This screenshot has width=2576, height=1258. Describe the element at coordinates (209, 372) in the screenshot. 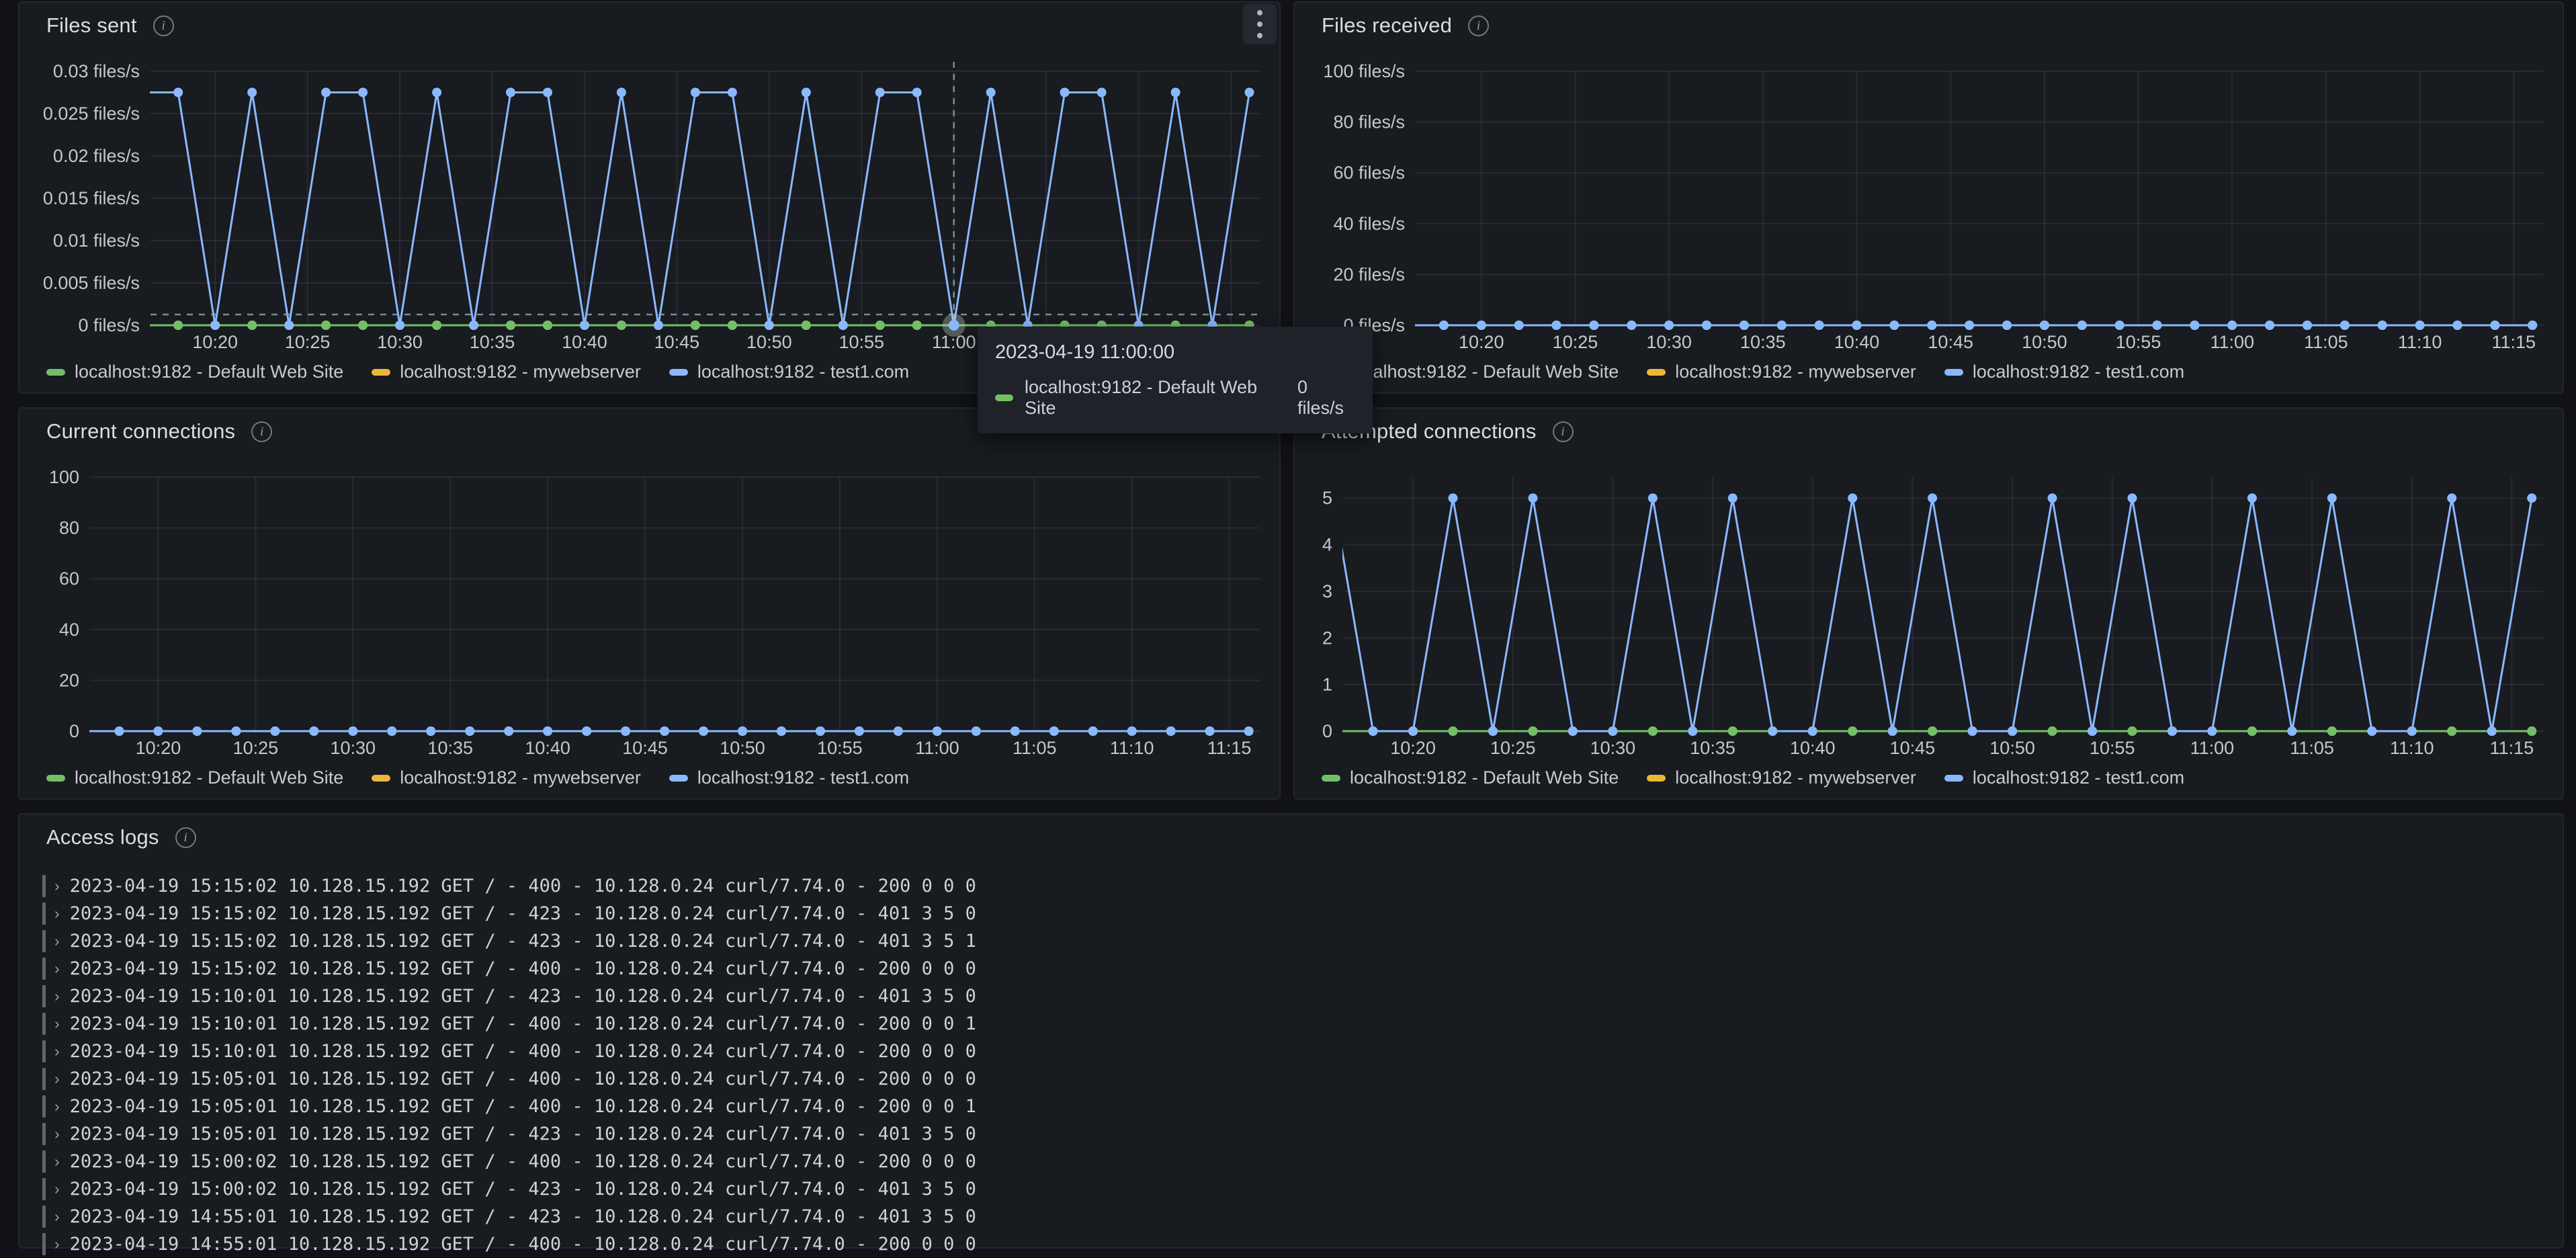

I see `legend-label: localhost:9182 - Default Web Site` at that location.